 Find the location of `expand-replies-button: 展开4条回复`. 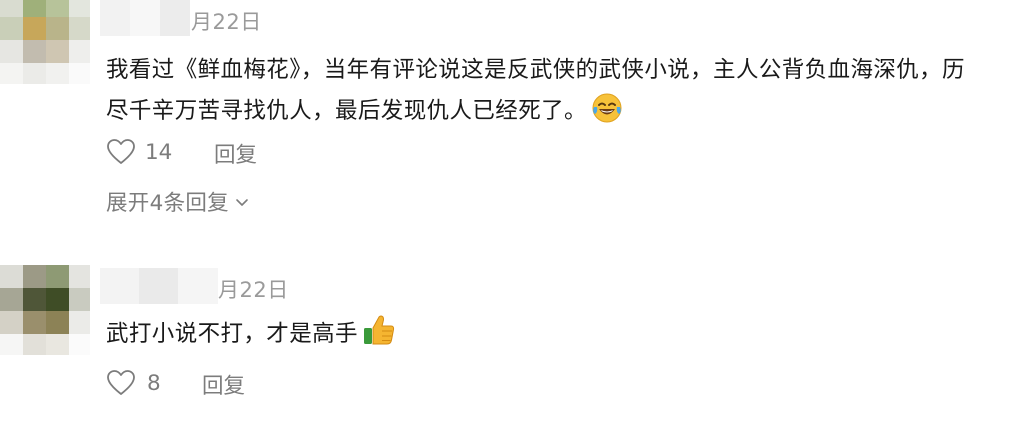

expand-replies-button: 展开4条回复 is located at coordinates (177, 201).